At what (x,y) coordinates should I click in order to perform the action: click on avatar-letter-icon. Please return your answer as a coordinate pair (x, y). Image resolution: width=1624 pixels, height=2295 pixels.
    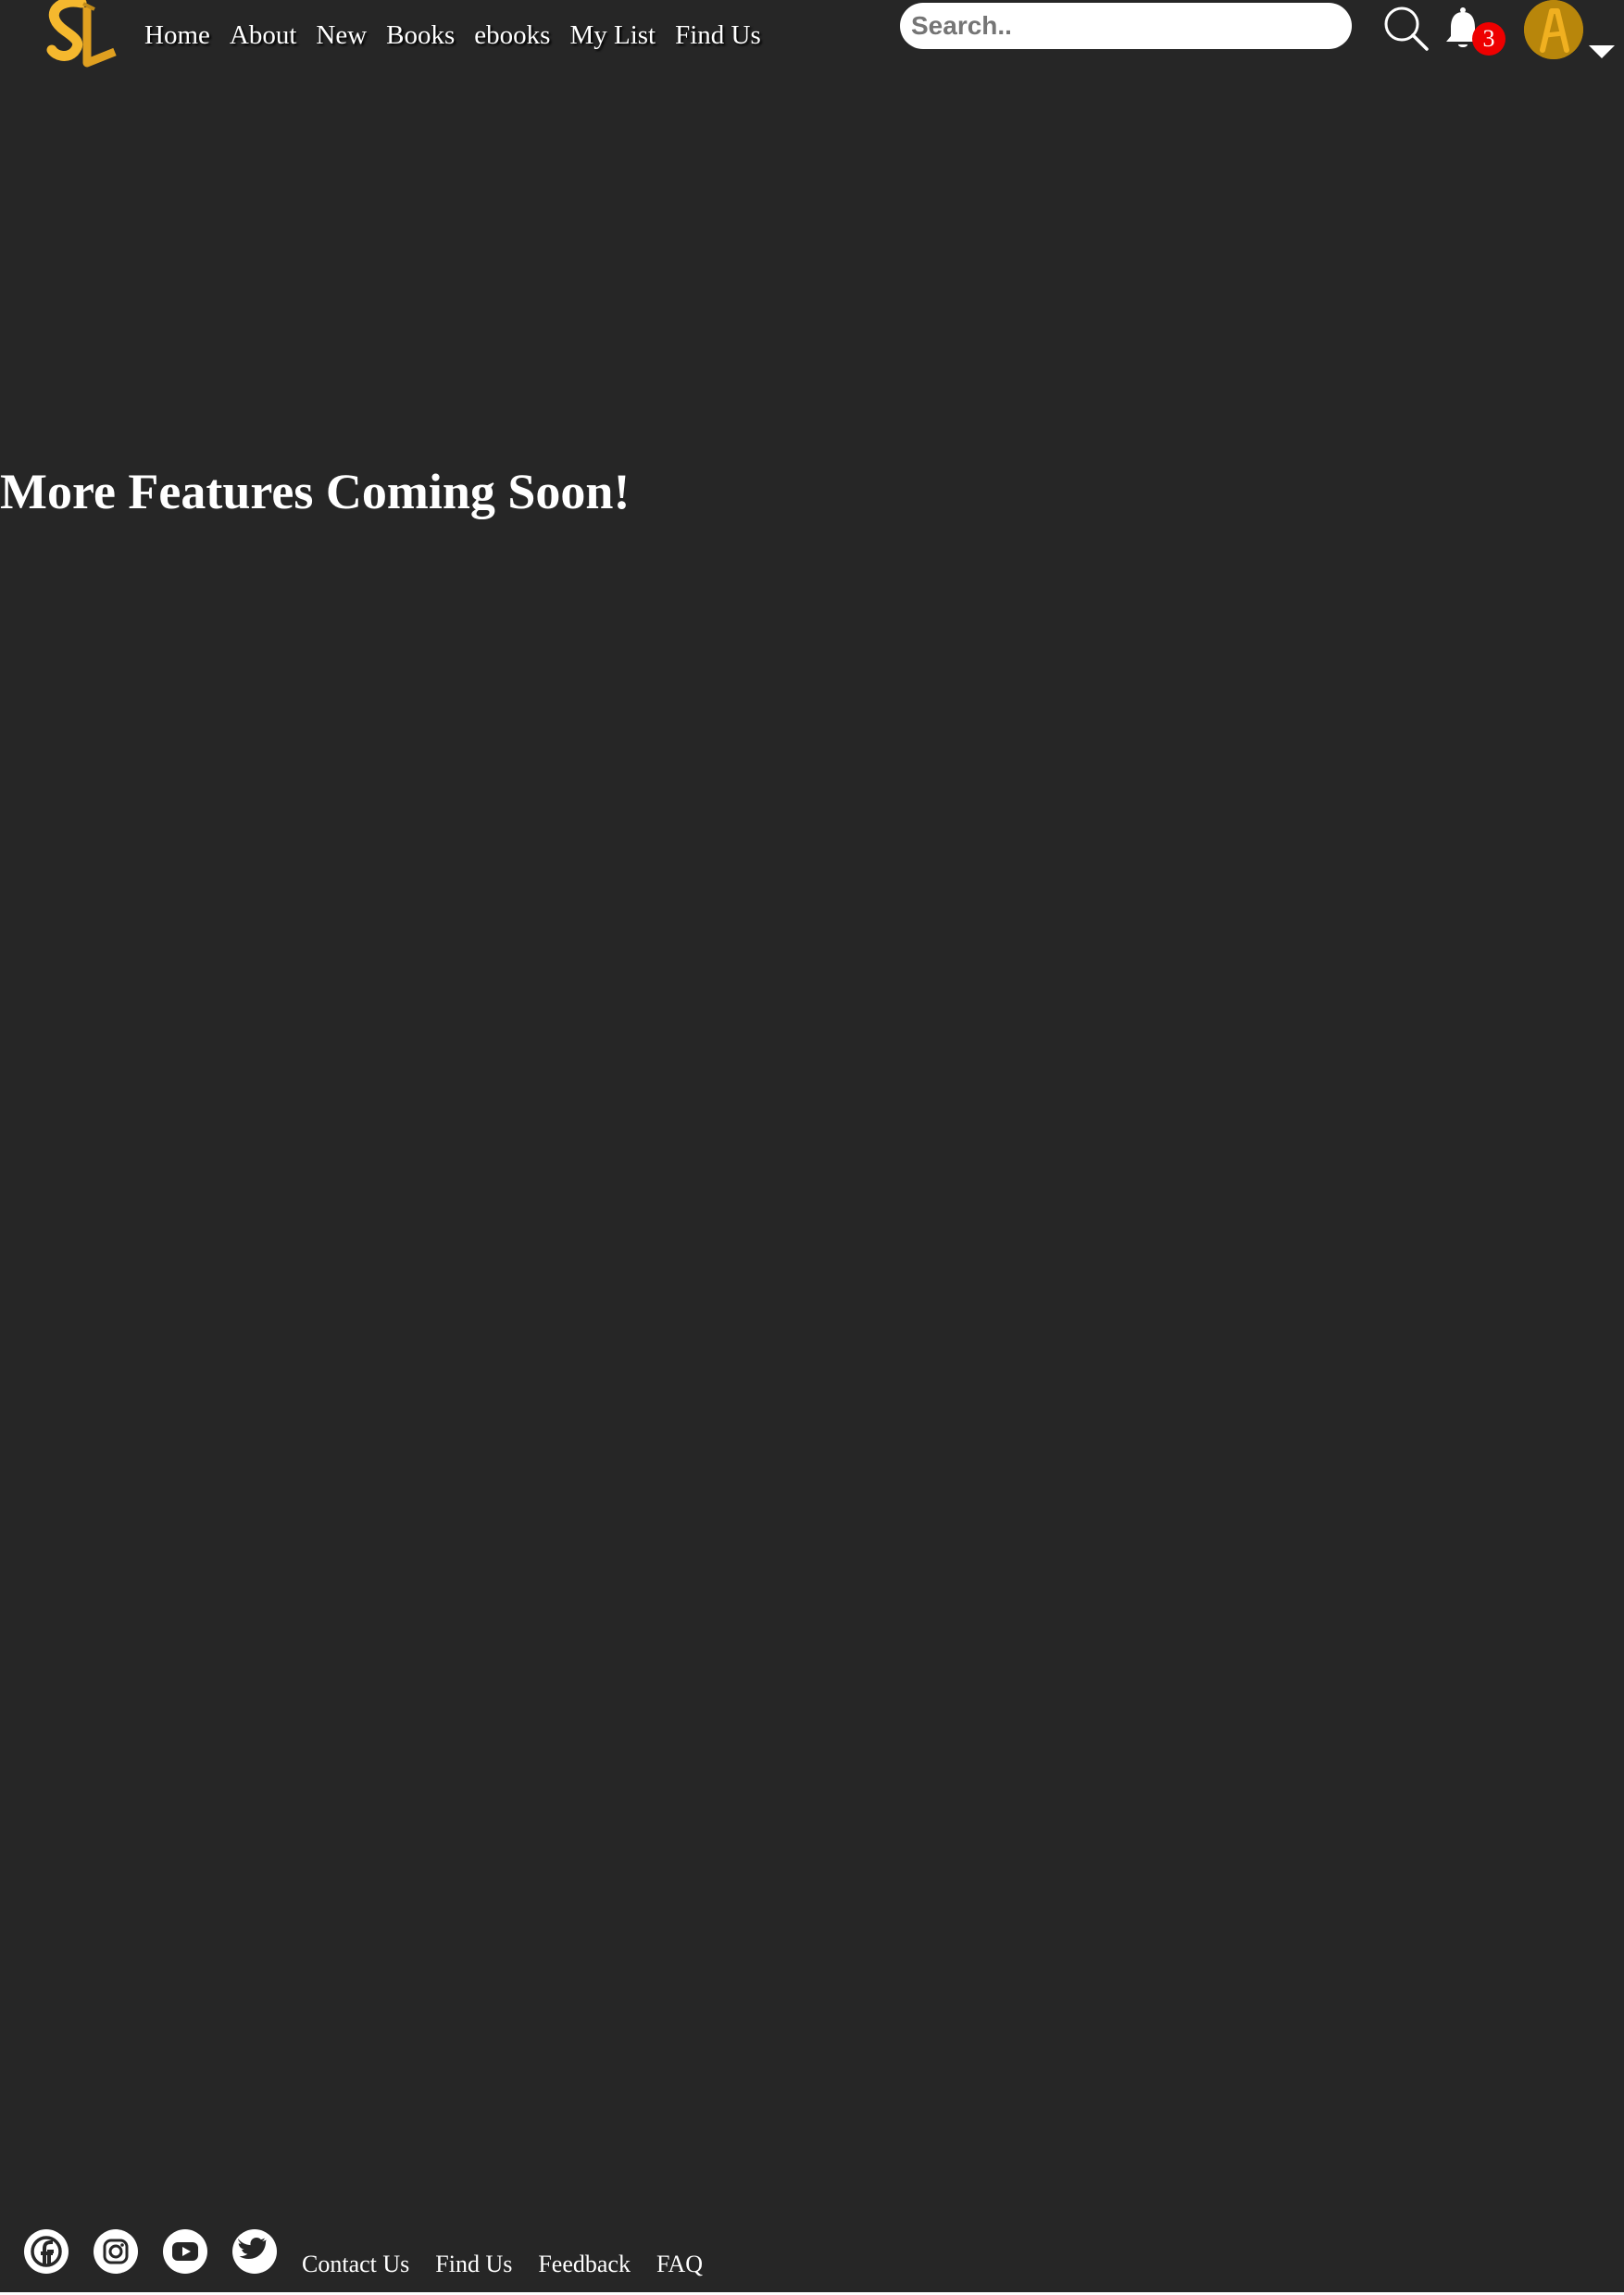
    Looking at the image, I should click on (1553, 29).